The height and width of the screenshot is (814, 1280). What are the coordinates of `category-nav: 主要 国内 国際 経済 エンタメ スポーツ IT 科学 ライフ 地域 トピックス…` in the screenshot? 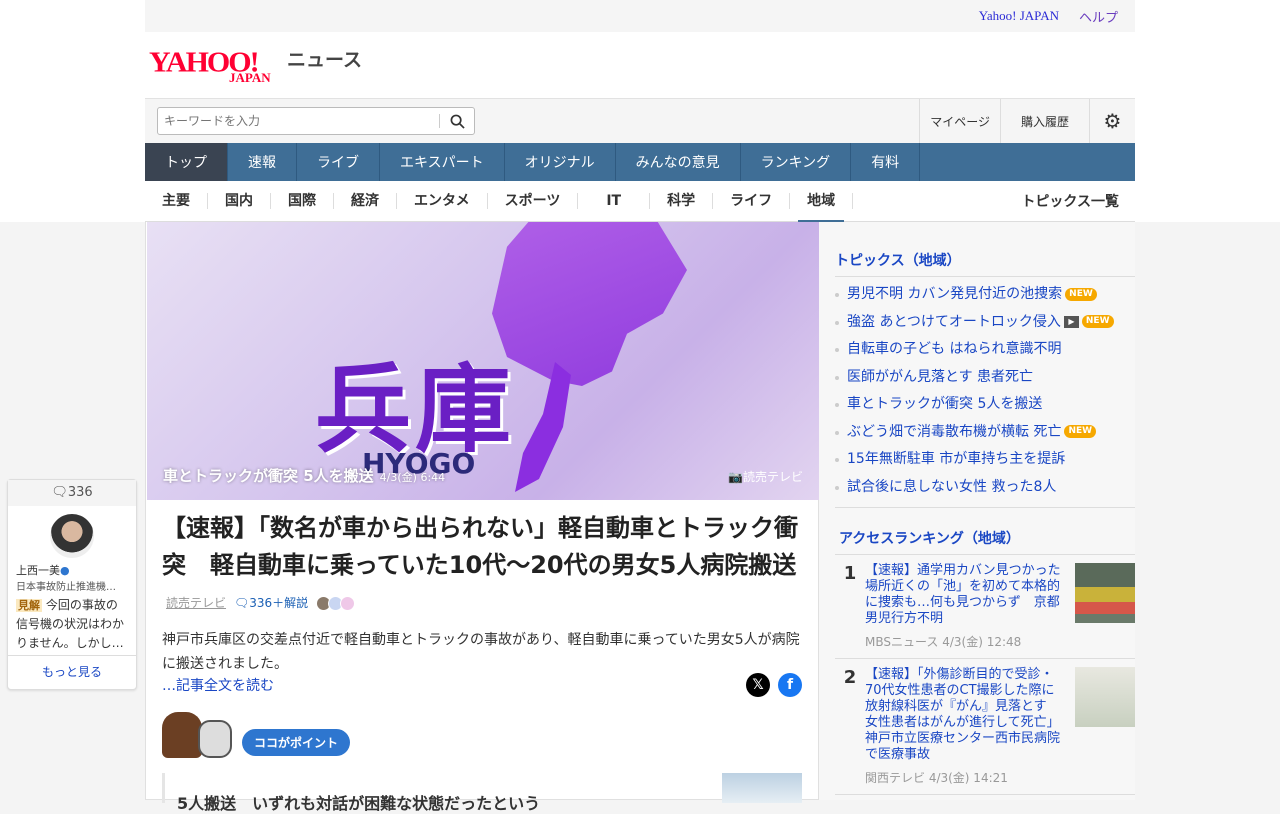 It's located at (640, 202).